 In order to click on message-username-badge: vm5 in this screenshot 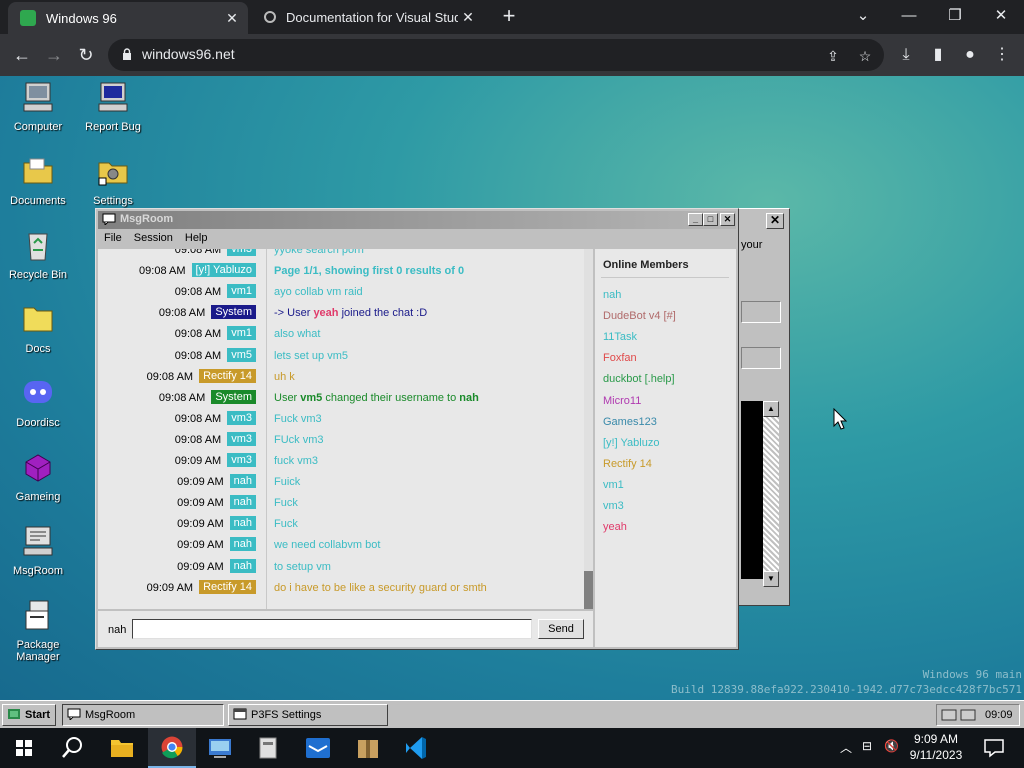, I will do `click(241, 354)`.